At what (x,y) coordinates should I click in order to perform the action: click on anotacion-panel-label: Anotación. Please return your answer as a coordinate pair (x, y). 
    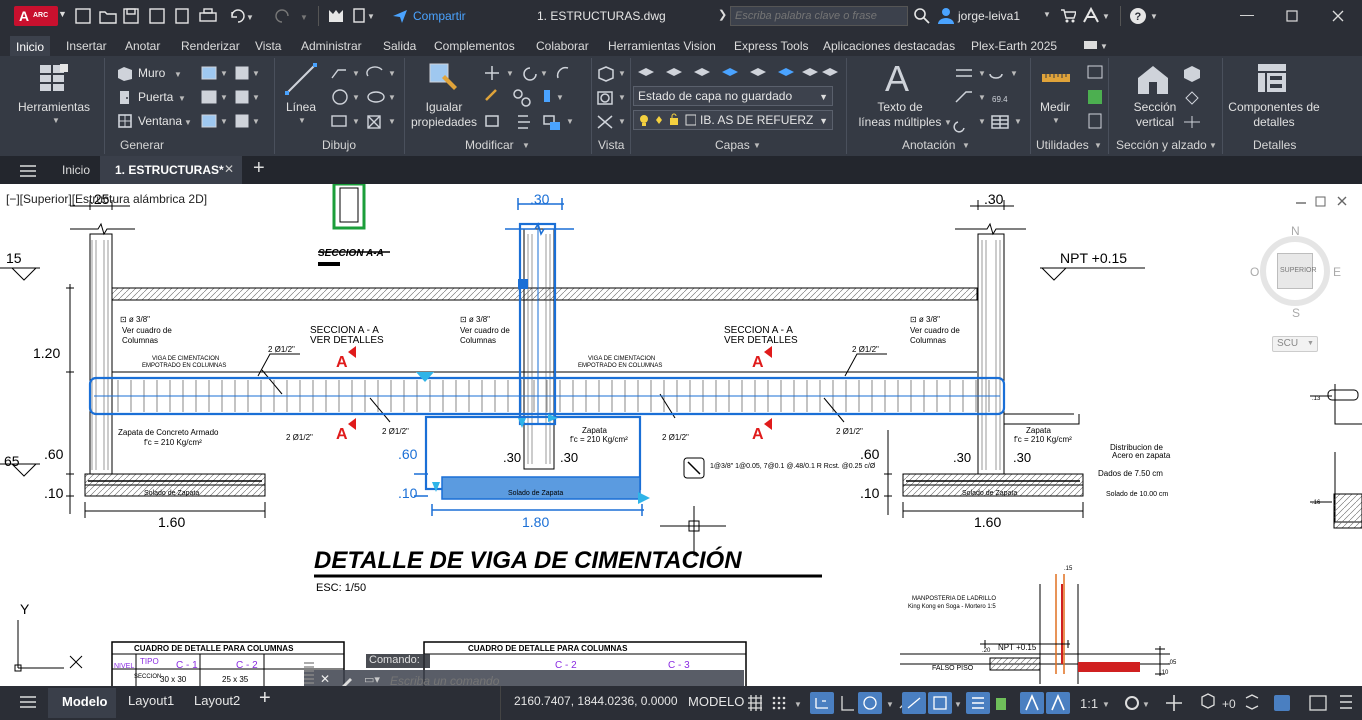
    Looking at the image, I should click on (928, 145).